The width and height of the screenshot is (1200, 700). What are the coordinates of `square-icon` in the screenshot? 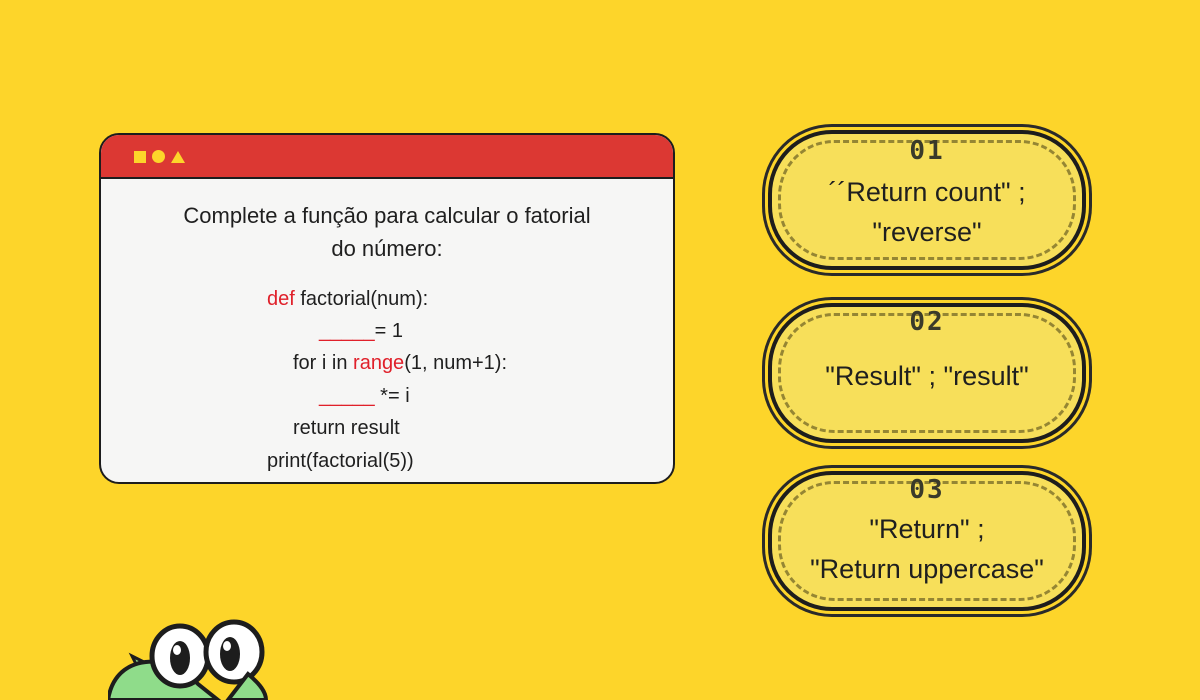 It's located at (140, 156).